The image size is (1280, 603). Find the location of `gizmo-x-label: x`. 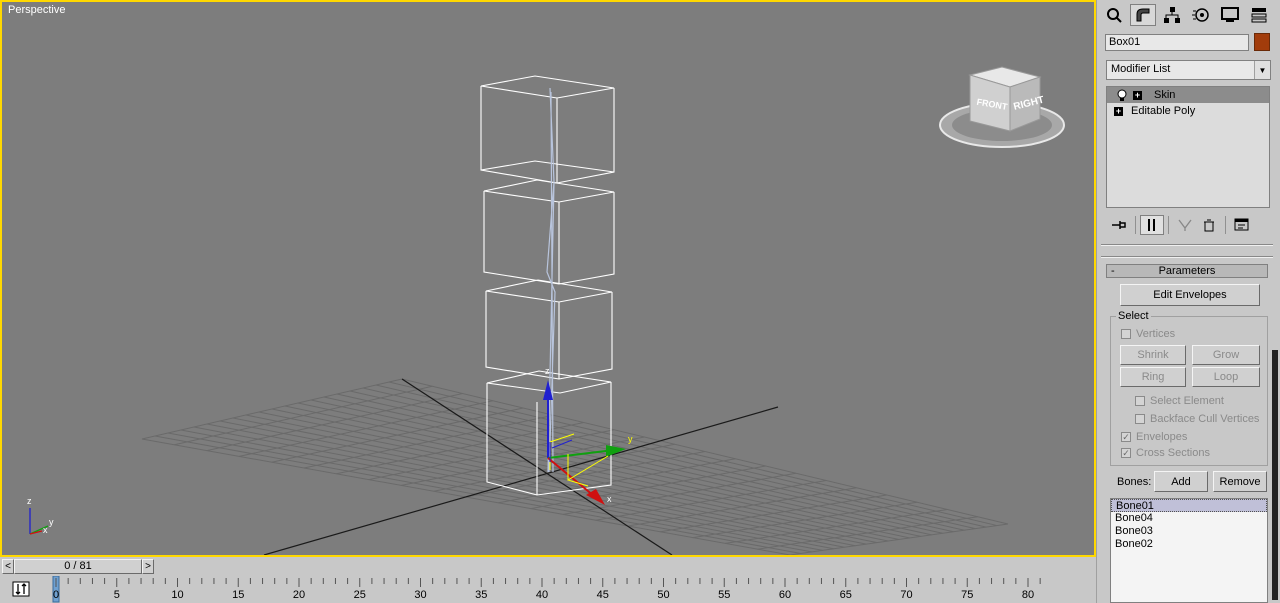

gizmo-x-label: x is located at coordinates (609, 499).